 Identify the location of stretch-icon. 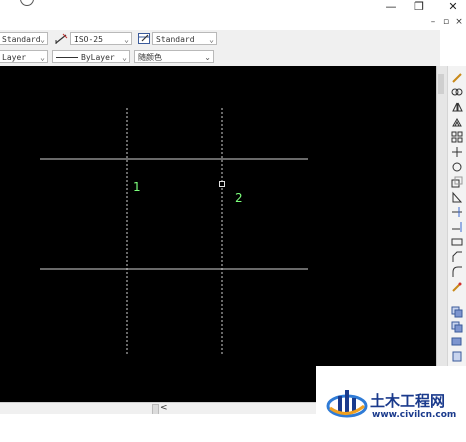
(457, 197).